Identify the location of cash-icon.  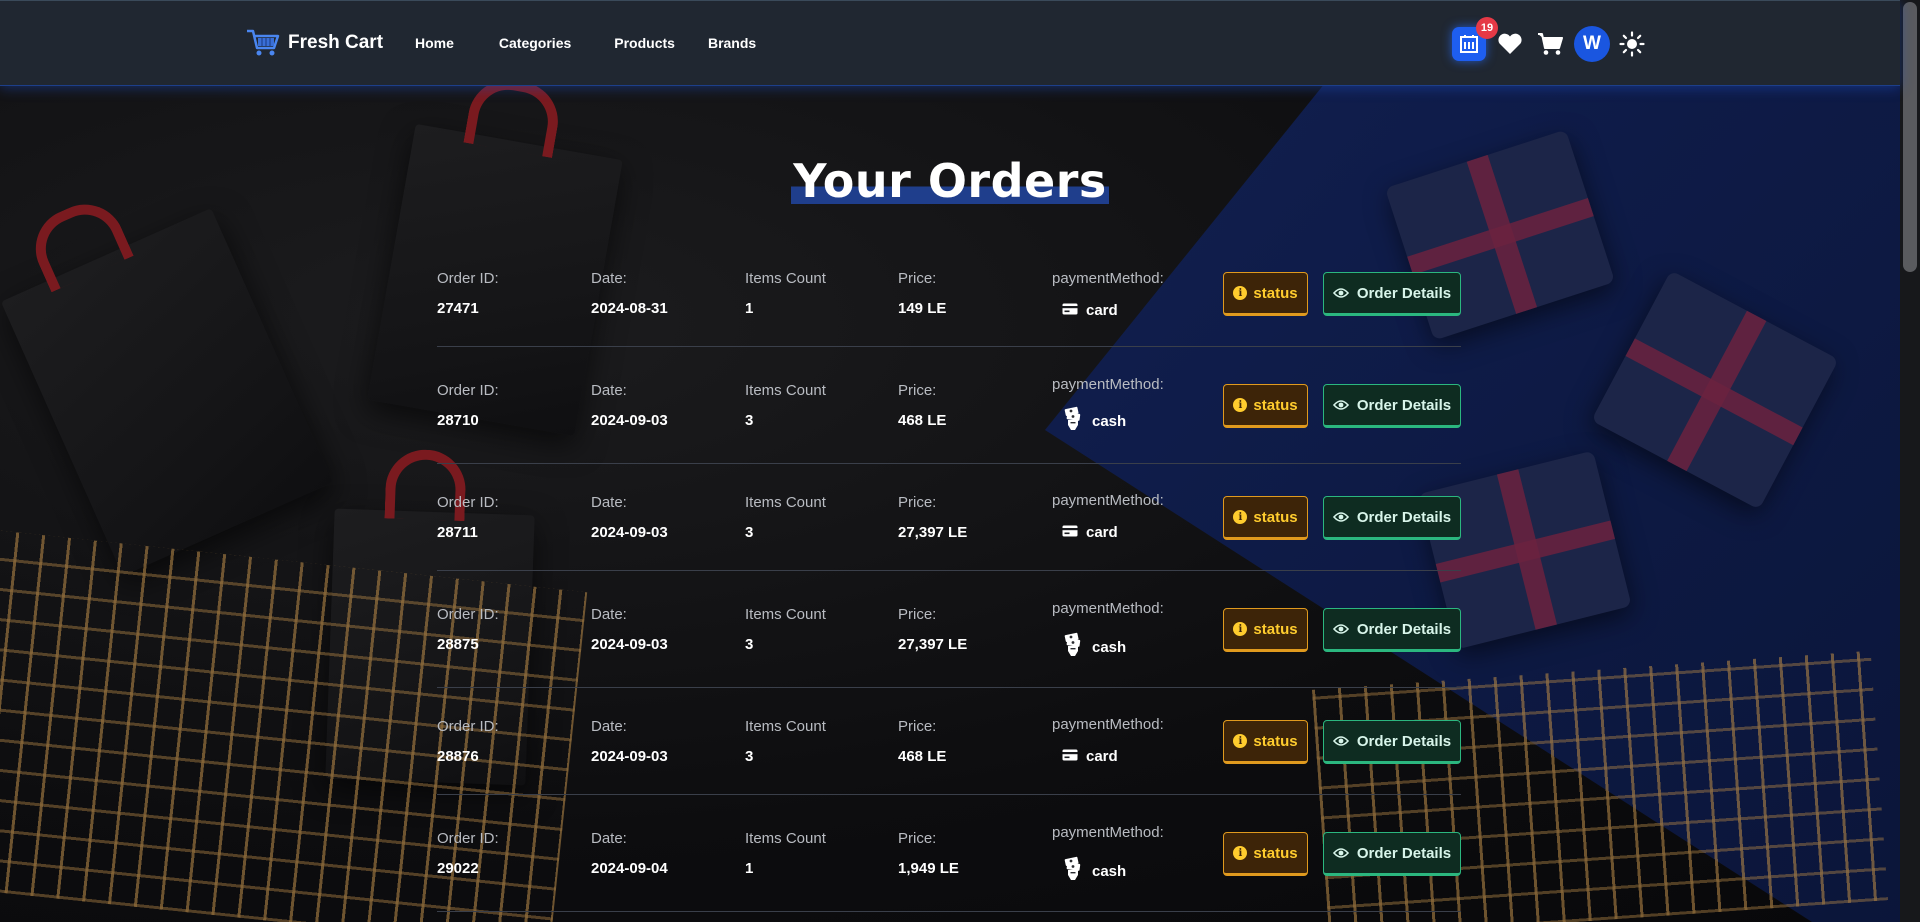
(1073, 871).